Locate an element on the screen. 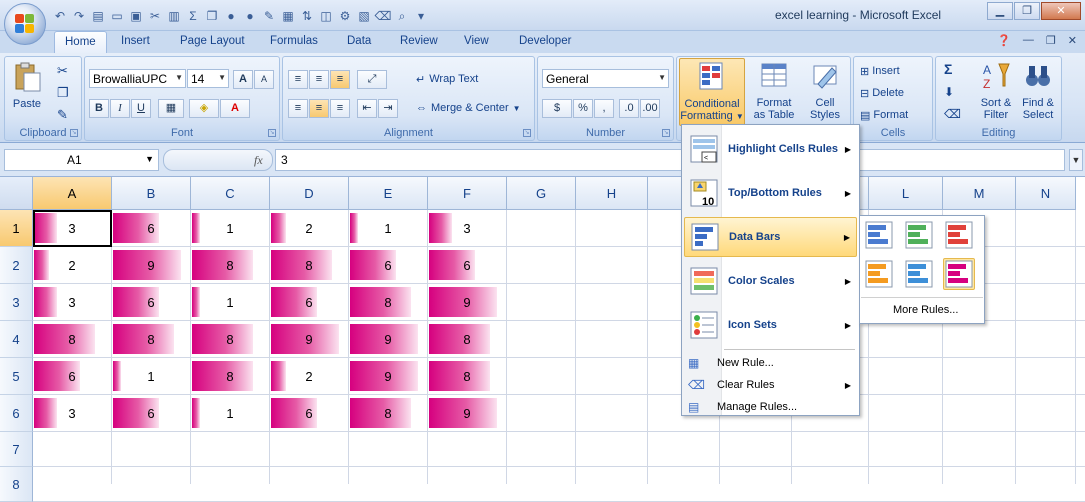 The width and height of the screenshot is (1085, 502). close-workbook-icon: ✕ is located at coordinates (1072, 40).